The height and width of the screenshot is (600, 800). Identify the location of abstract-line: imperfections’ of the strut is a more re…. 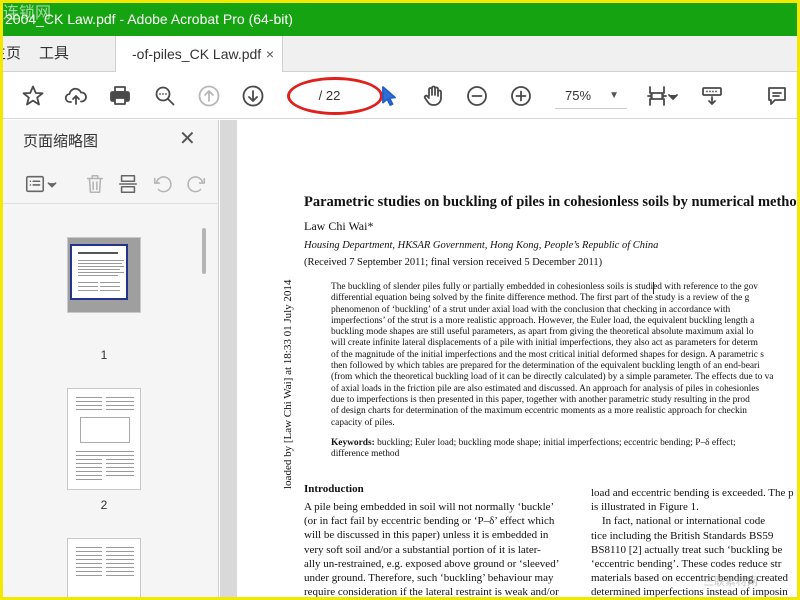
(543, 320).